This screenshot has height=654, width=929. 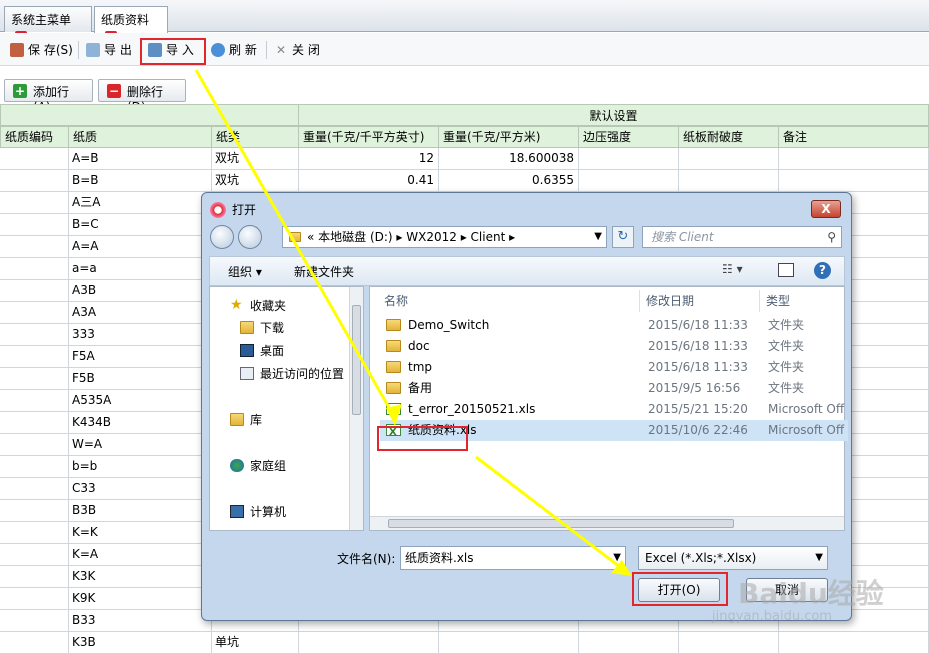 I want to click on grid-cell: K3K, so click(x=140, y=577).